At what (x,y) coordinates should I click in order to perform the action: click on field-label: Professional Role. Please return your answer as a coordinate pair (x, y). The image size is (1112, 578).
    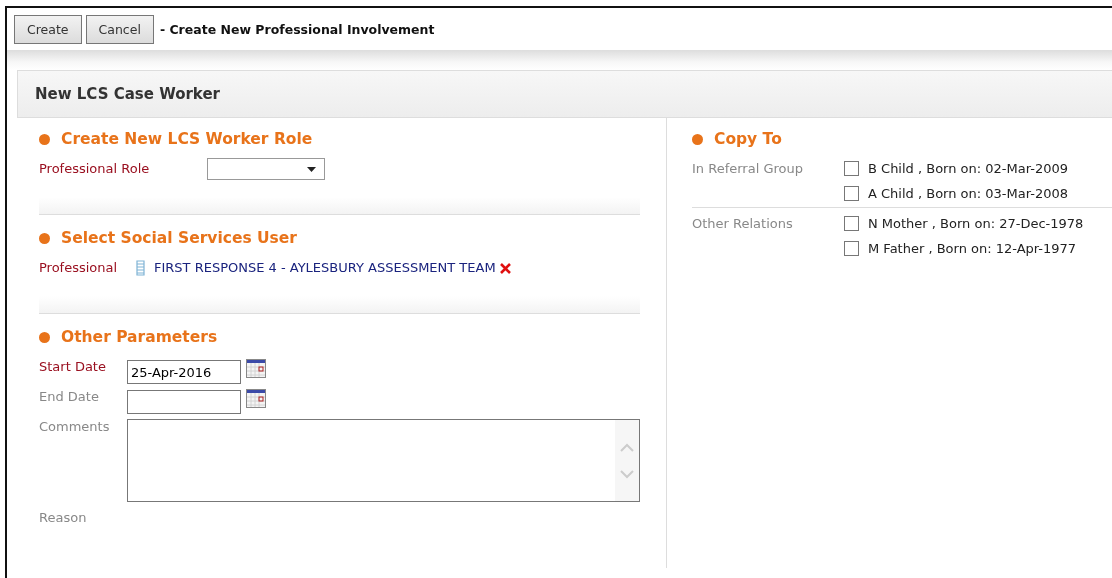
    Looking at the image, I should click on (95, 168).